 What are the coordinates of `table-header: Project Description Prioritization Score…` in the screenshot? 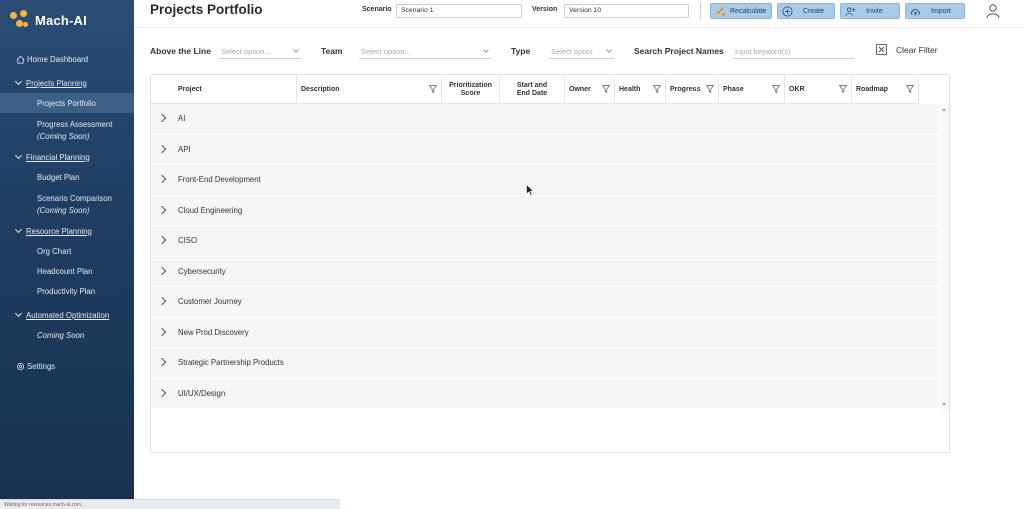 It's located at (535, 89).